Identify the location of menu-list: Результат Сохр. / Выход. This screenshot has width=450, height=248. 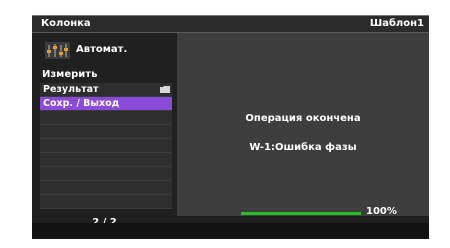
(106, 146).